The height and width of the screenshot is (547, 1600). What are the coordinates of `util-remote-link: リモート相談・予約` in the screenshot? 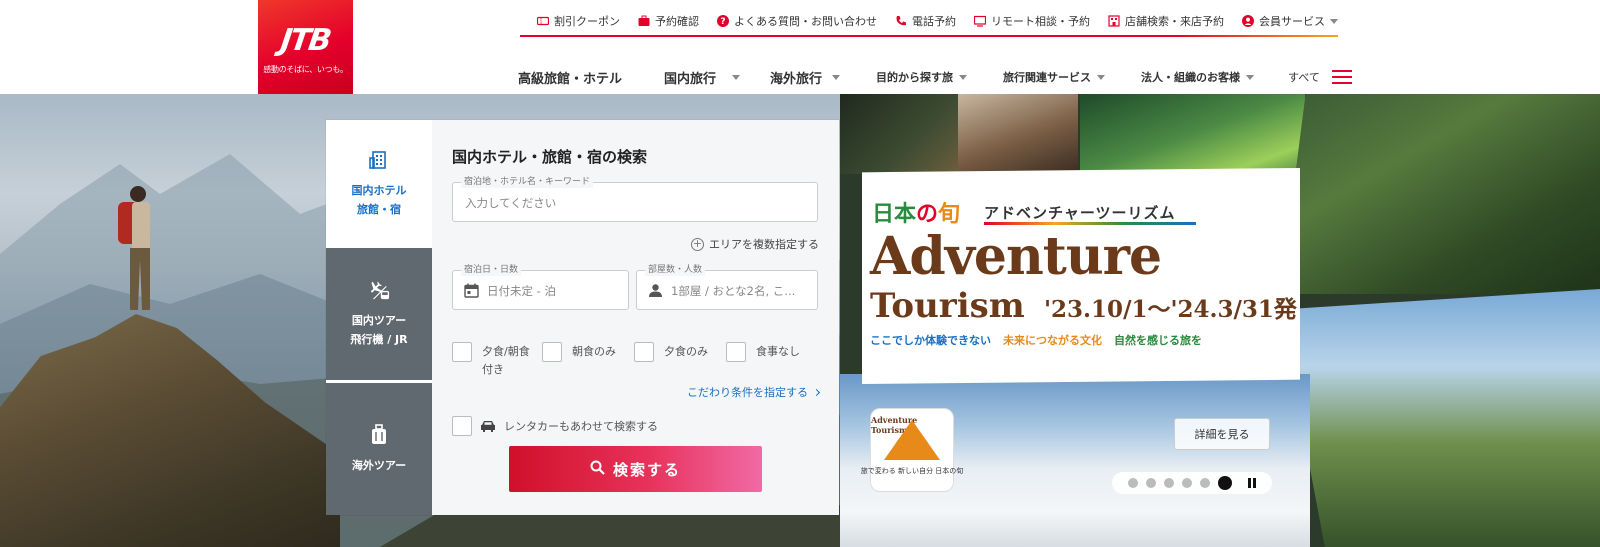 It's located at (1032, 21).